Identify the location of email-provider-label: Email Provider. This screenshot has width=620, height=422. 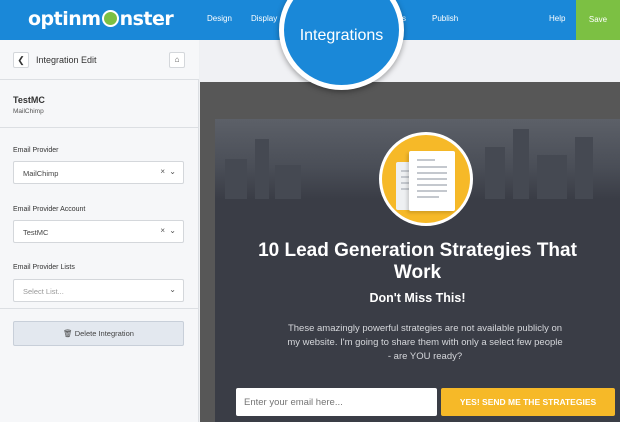
(36, 150).